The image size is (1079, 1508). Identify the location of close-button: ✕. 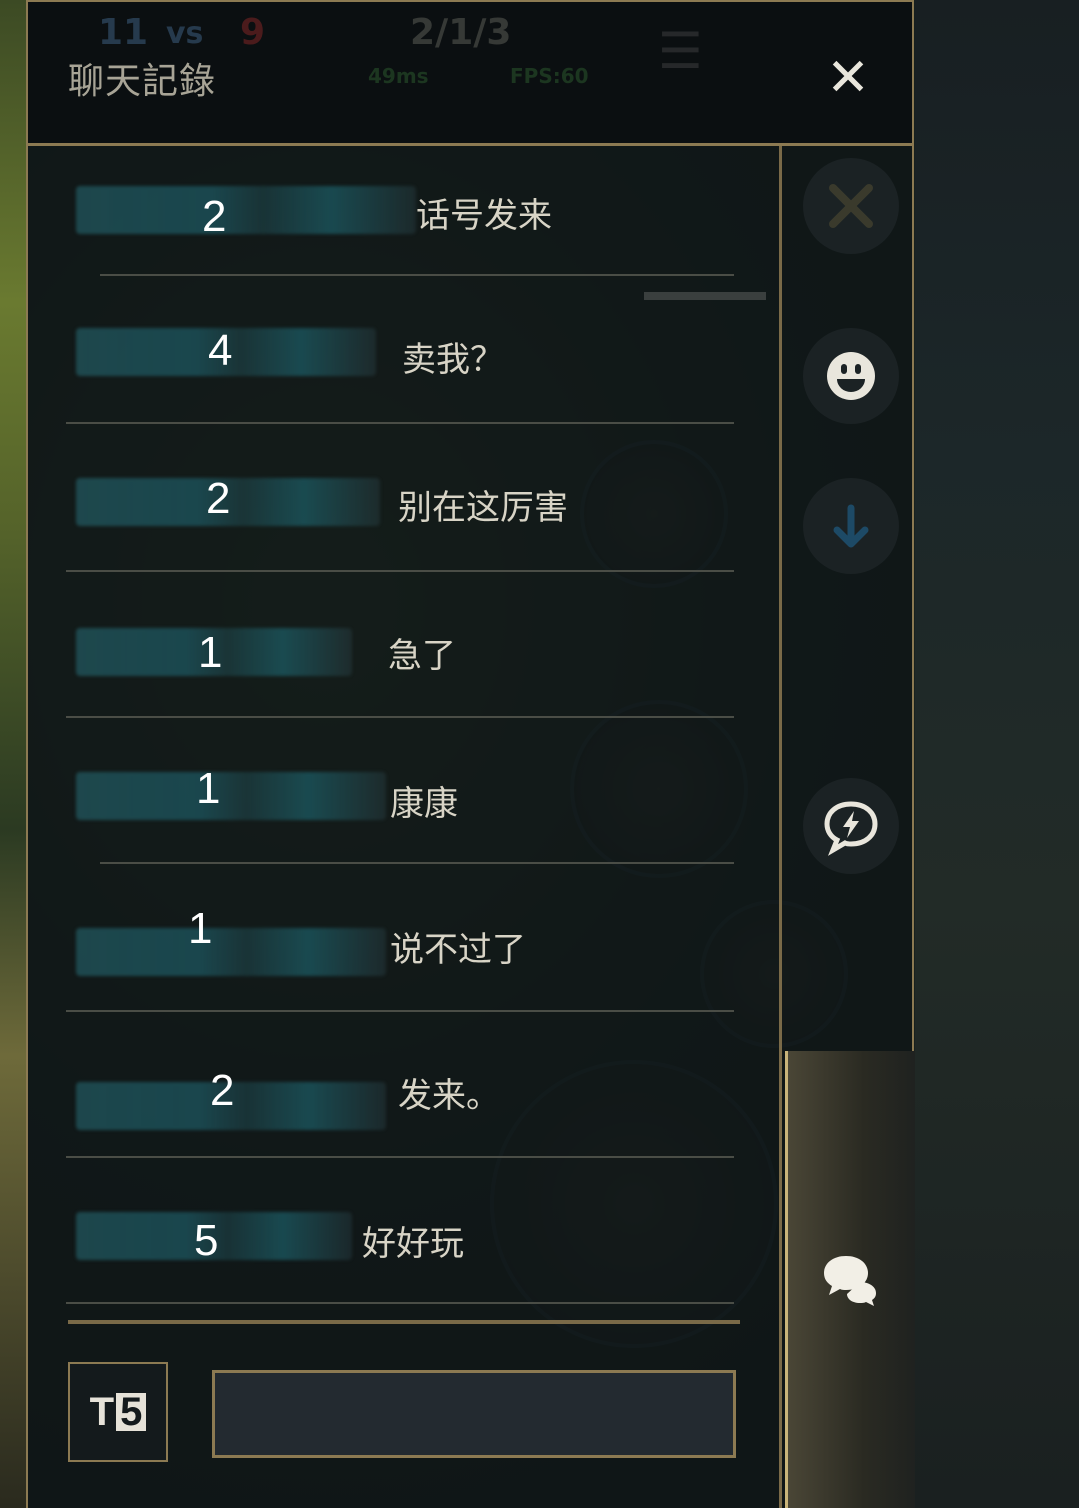
(848, 78).